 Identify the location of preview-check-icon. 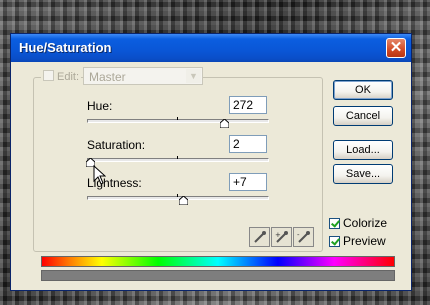
(334, 241).